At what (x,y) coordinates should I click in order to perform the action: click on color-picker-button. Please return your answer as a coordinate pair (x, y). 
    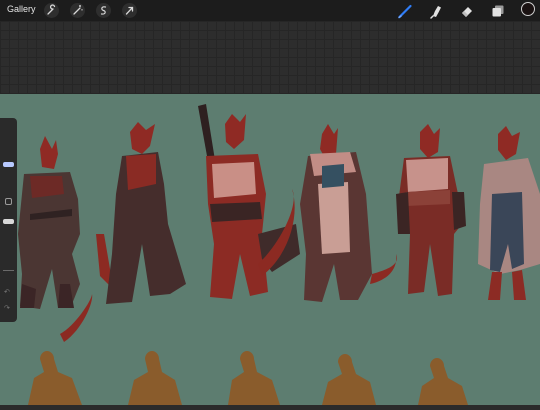
    Looking at the image, I should click on (528, 9).